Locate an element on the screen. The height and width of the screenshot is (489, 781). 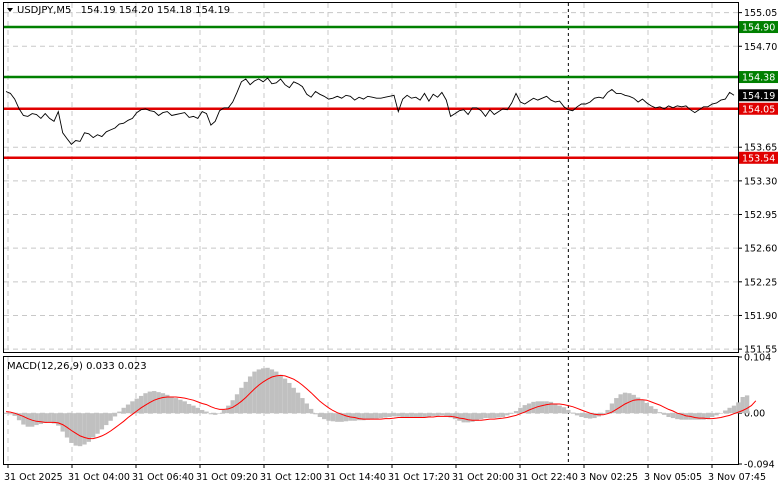
x-tick-label: 31 Oct 12:00 is located at coordinates (291, 477).